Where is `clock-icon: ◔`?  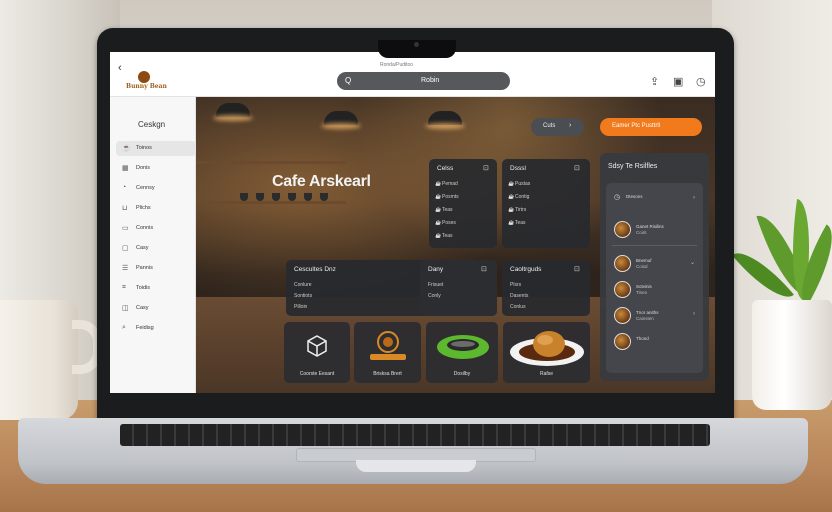
clock-icon: ◔ is located at coordinates (124, 187).